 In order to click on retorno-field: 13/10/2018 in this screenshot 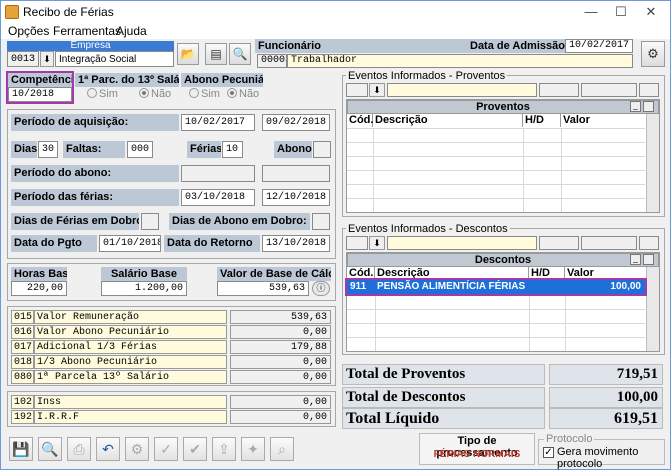, I will do `click(296, 243)`.